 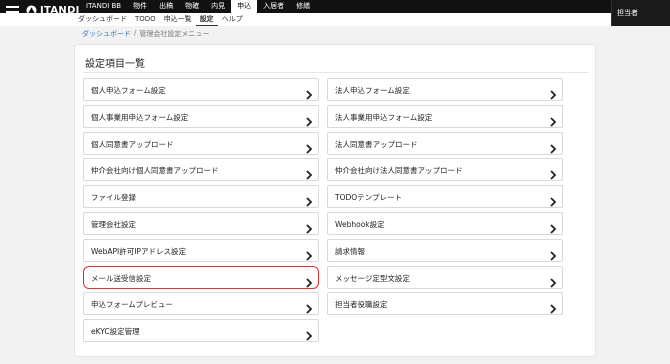 I want to click on settings-item-label: 管理会社設定, so click(x=113, y=224).